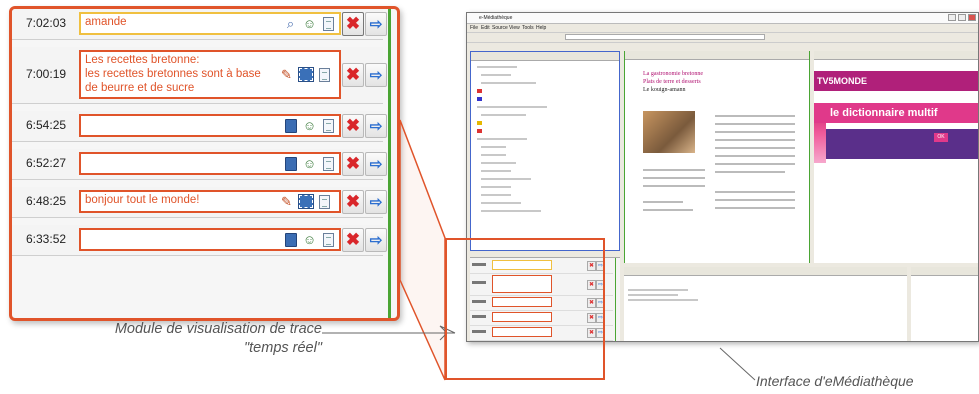 The width and height of the screenshot is (979, 394). Describe the element at coordinates (528, 28) in the screenshot. I see `menu-tools: Tools` at that location.